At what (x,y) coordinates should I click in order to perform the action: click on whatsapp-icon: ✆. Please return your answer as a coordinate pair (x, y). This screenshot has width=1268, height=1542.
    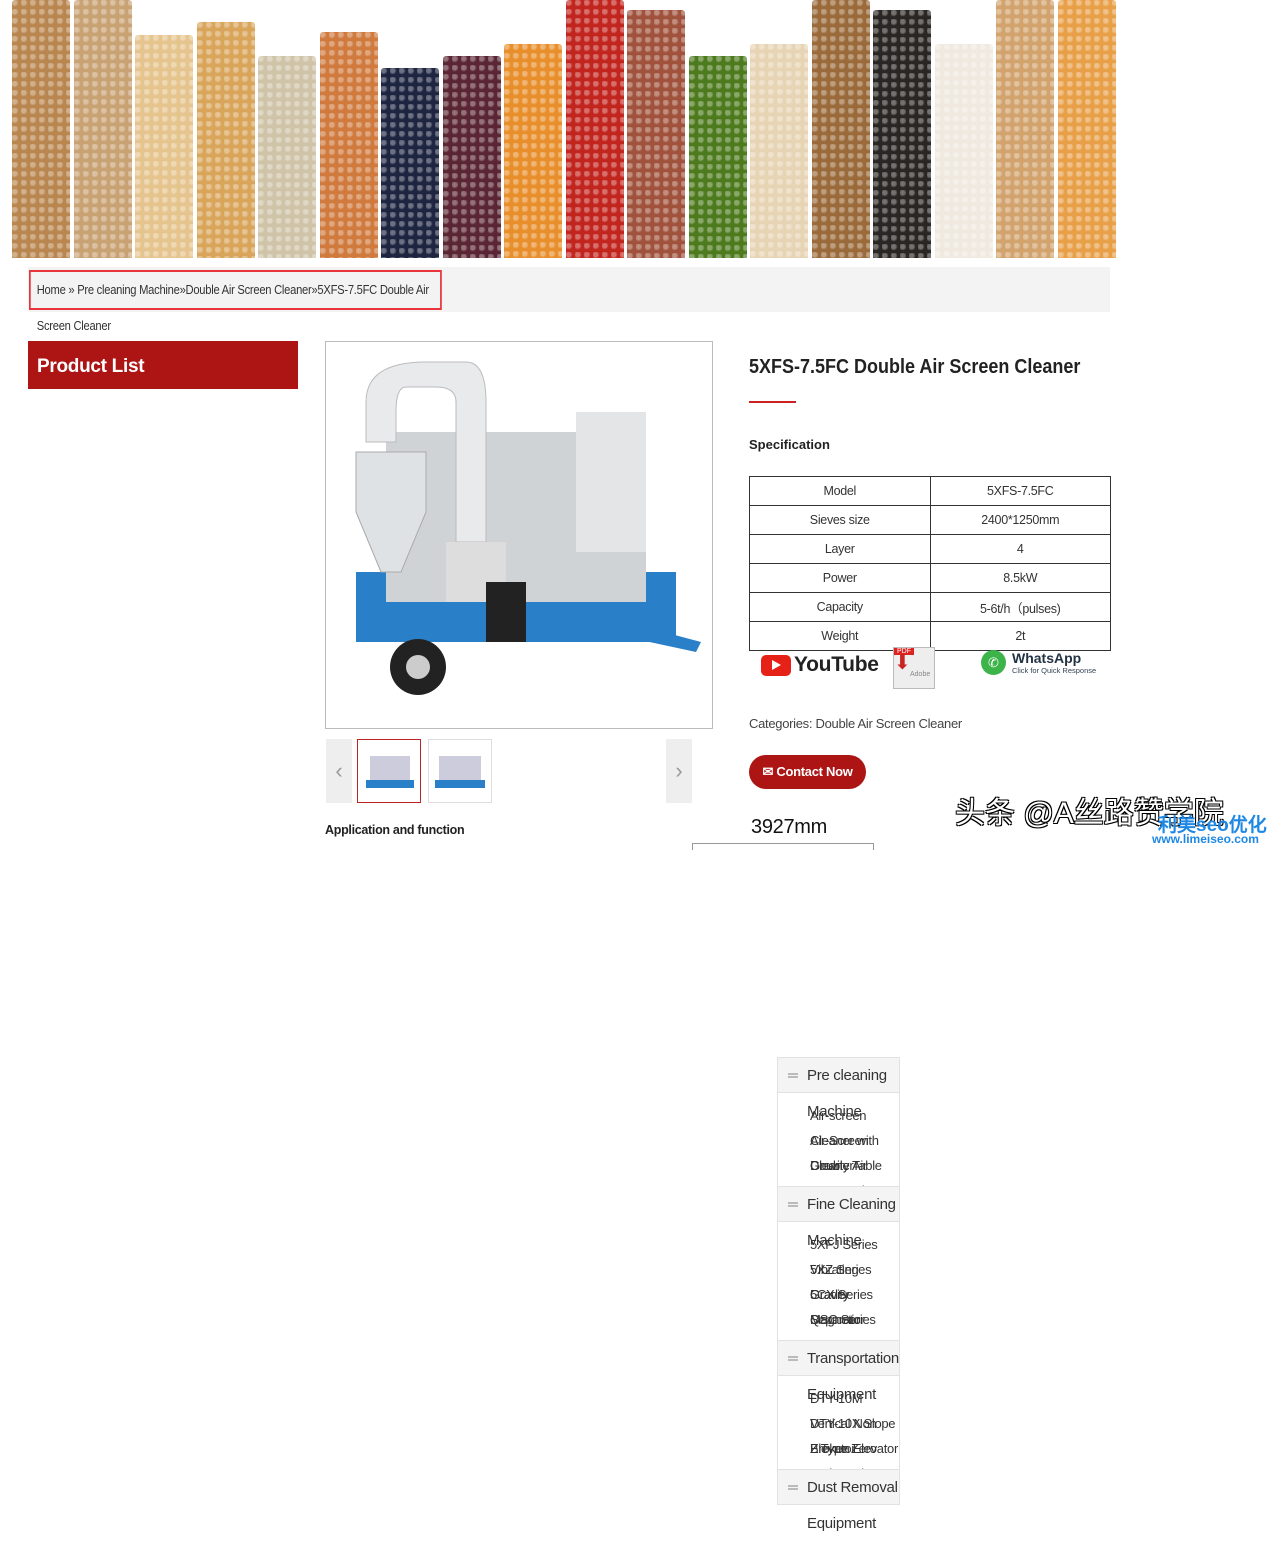
    Looking at the image, I should click on (993, 662).